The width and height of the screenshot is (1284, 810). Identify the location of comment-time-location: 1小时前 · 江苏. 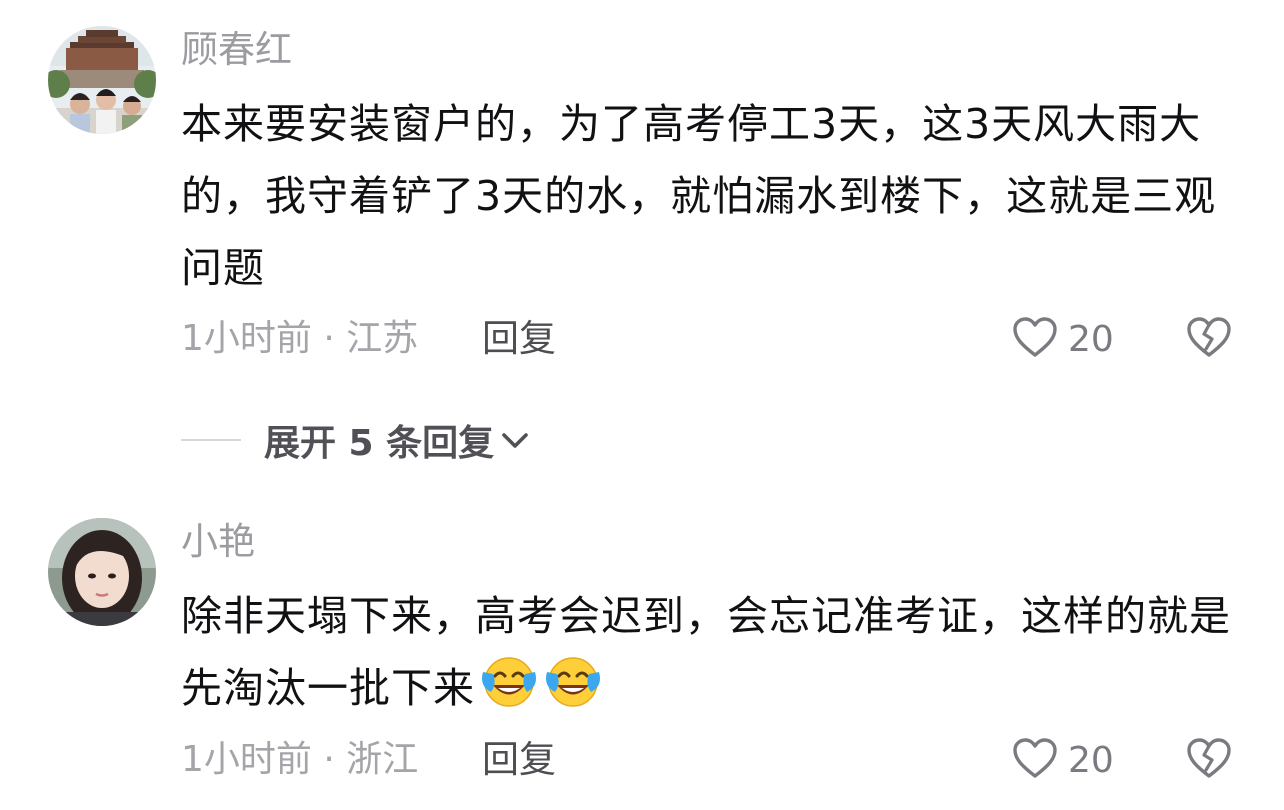
(300, 338).